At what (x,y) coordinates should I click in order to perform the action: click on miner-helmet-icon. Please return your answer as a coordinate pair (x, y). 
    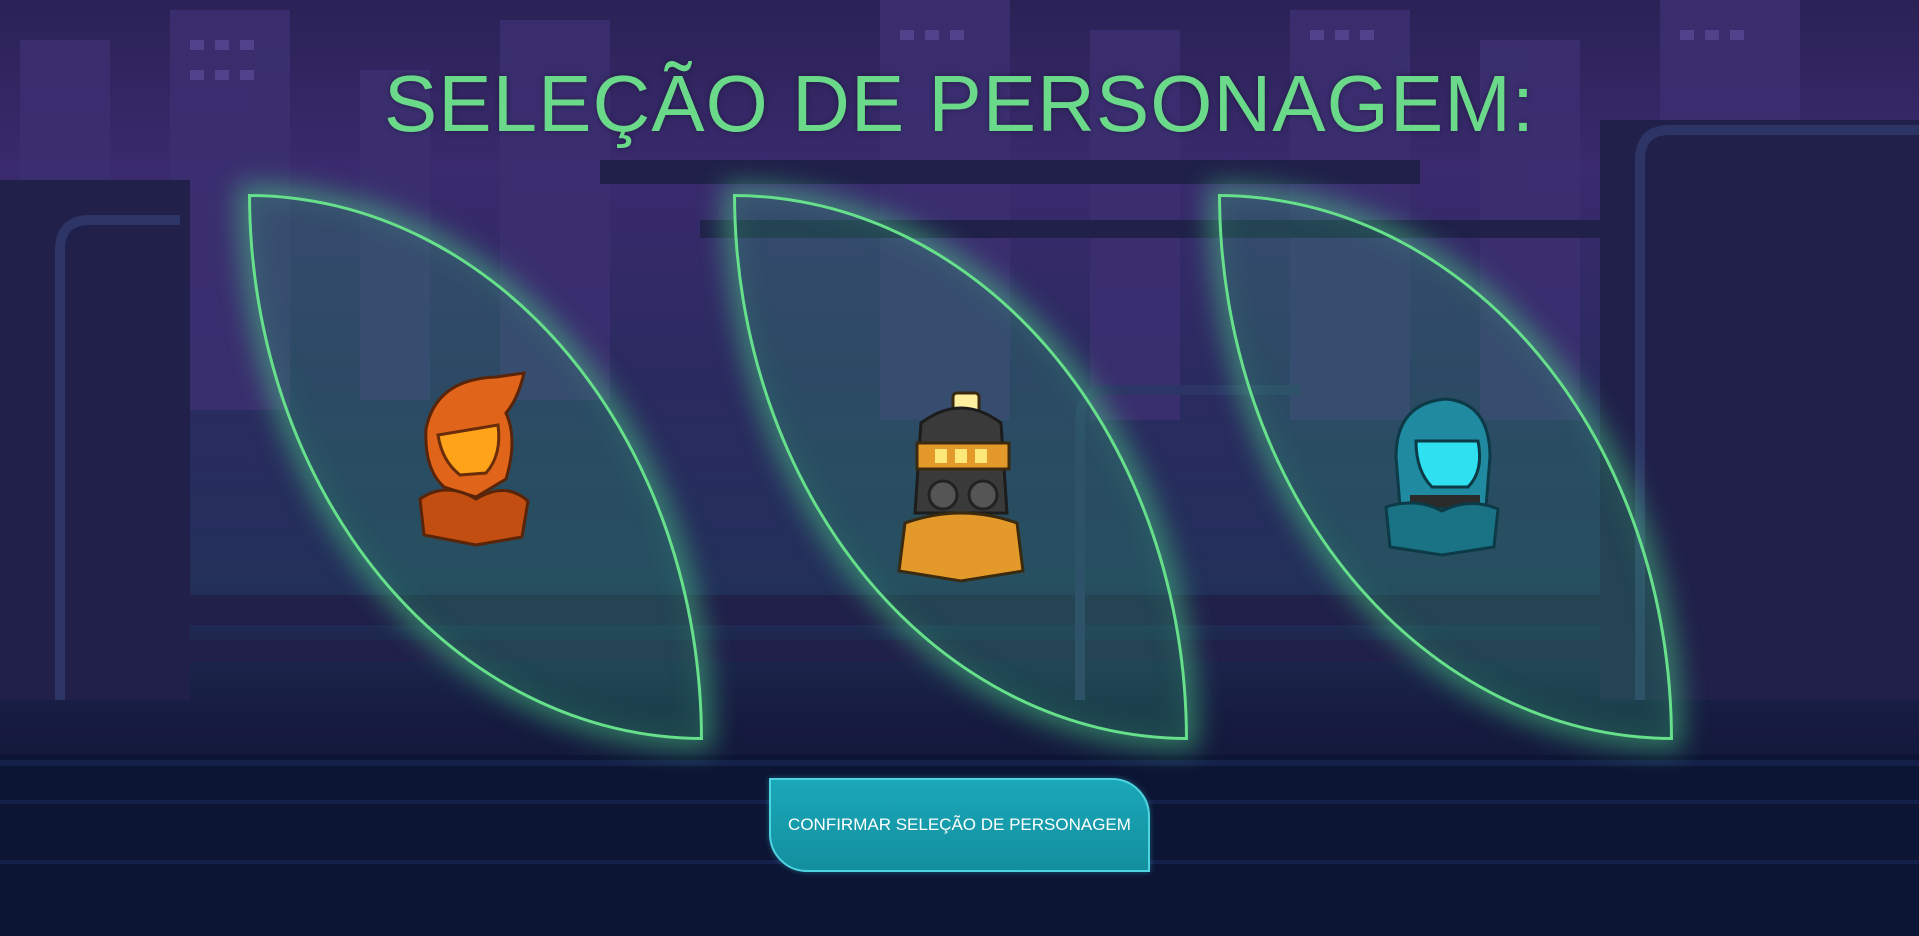
    Looking at the image, I should click on (961, 487).